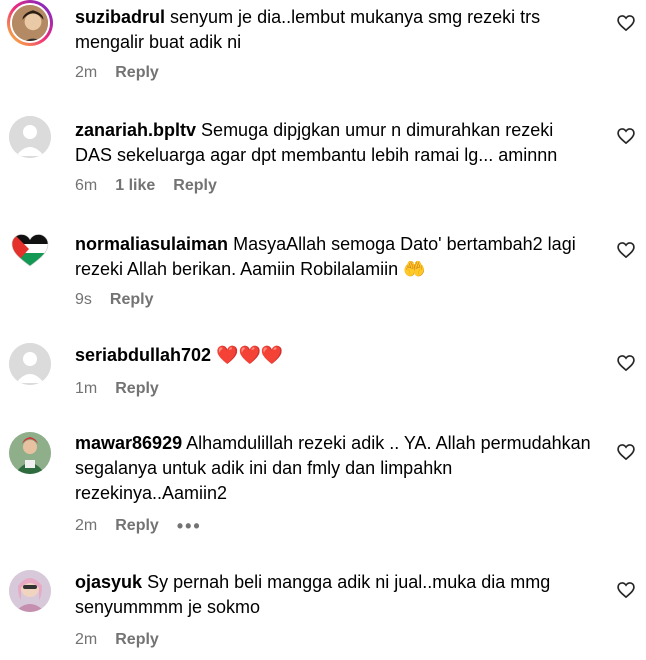 This screenshot has height=660, width=646. I want to click on red-hearts-emoji: ❤️❤️❤️, so click(250, 355).